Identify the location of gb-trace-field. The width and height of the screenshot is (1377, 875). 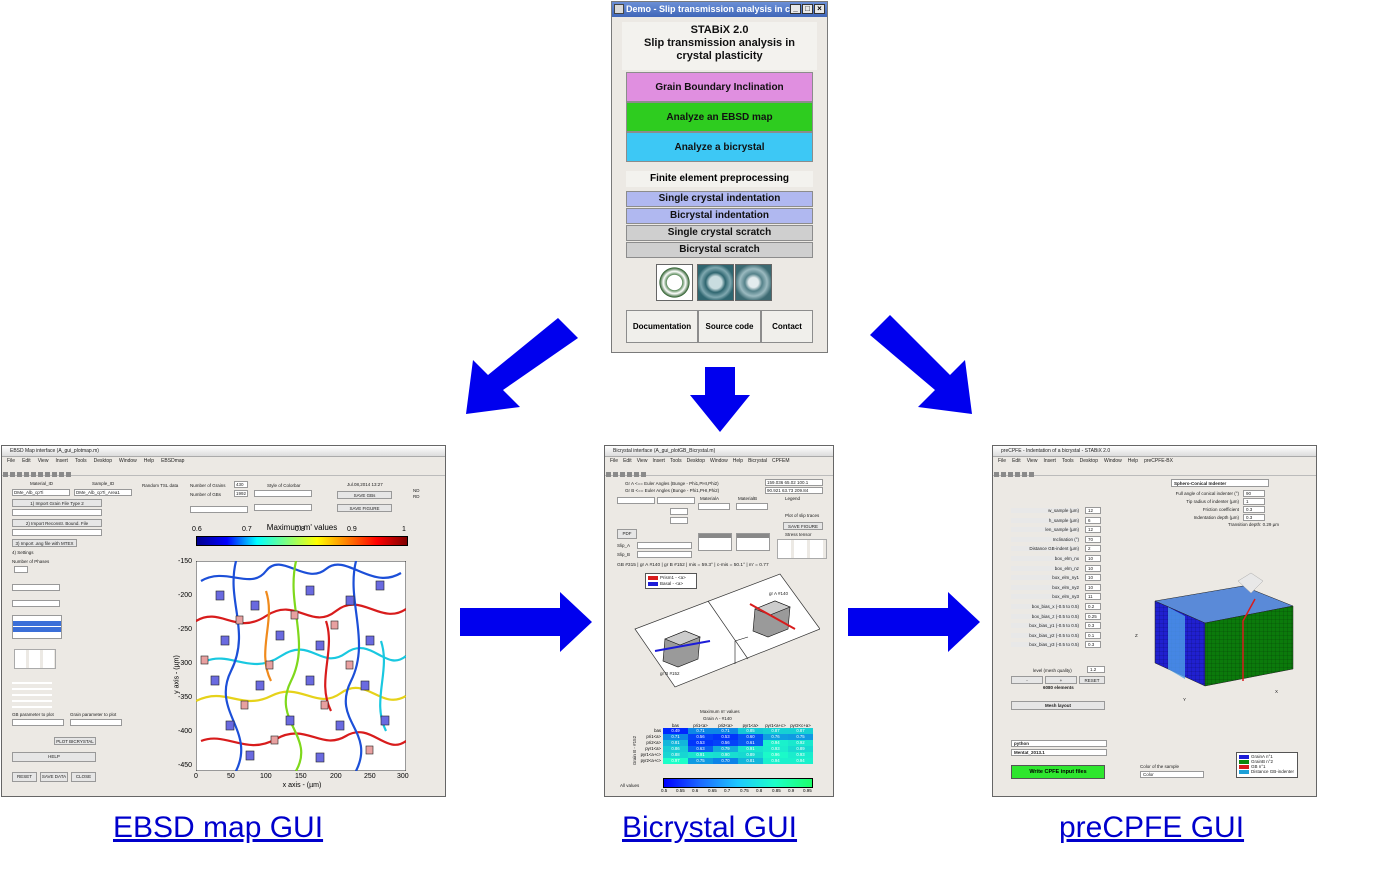
(679, 520).